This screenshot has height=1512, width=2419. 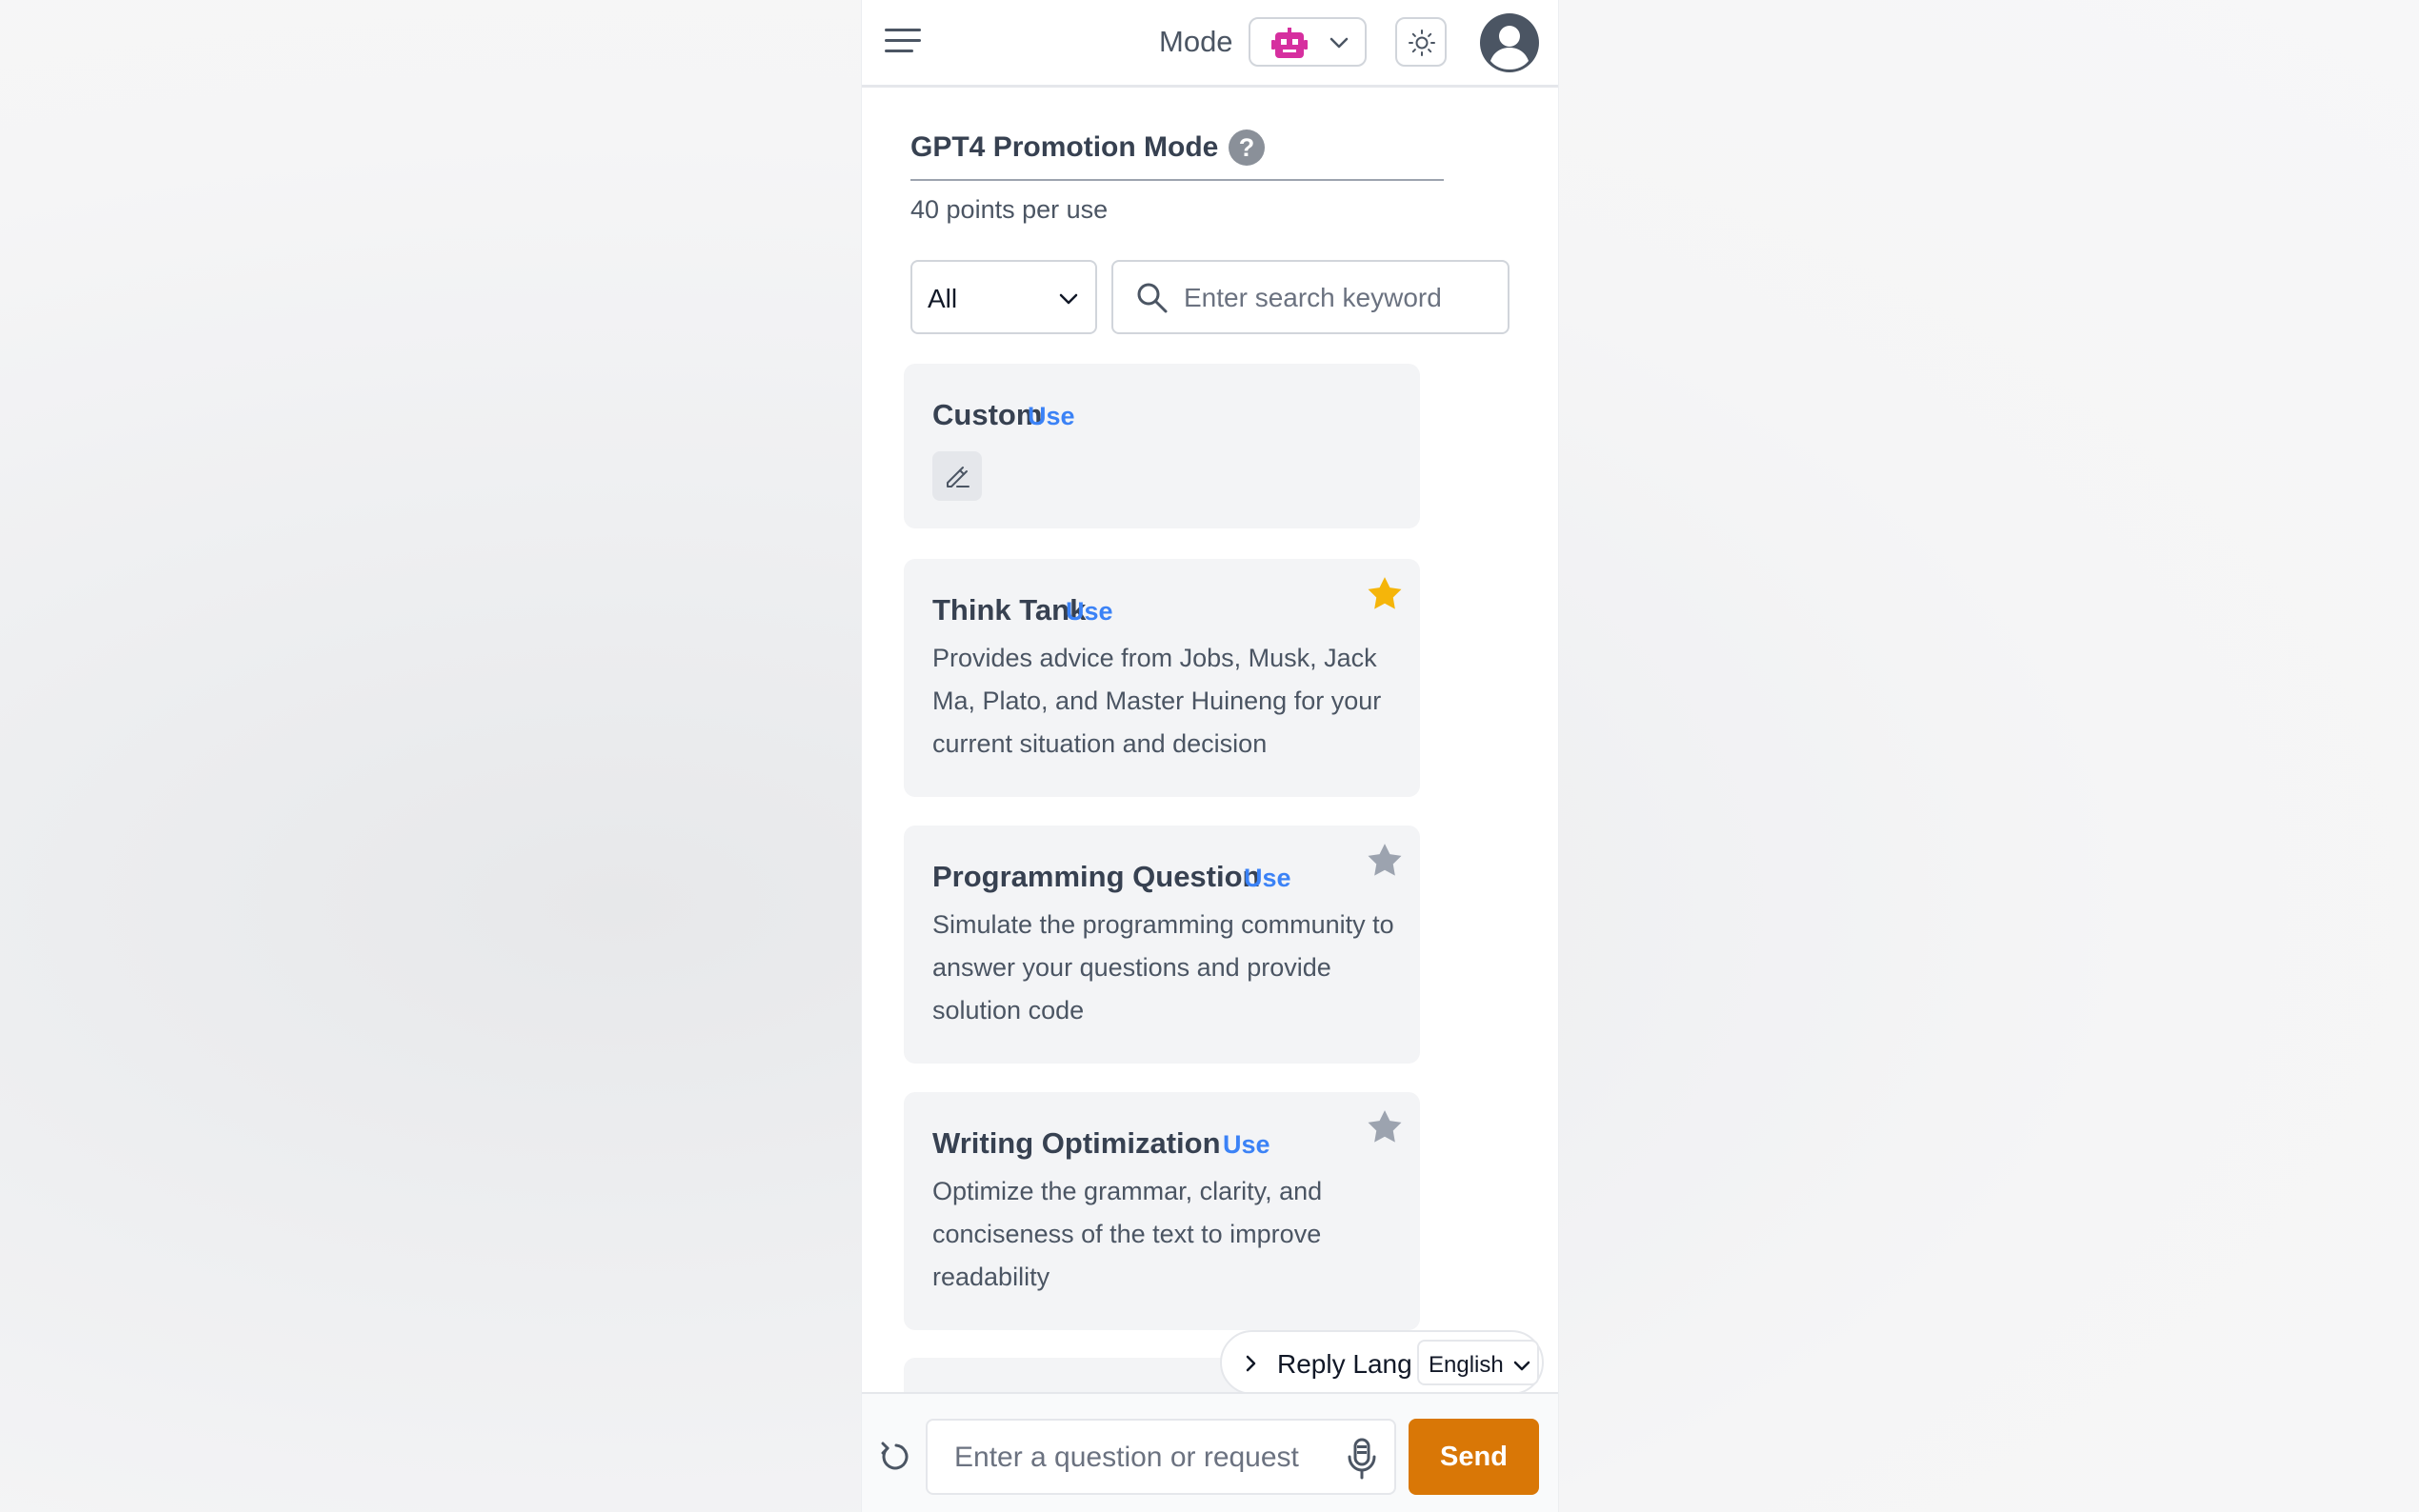 What do you see at coordinates (988, 414) in the screenshot?
I see `card-title: Custom` at bounding box center [988, 414].